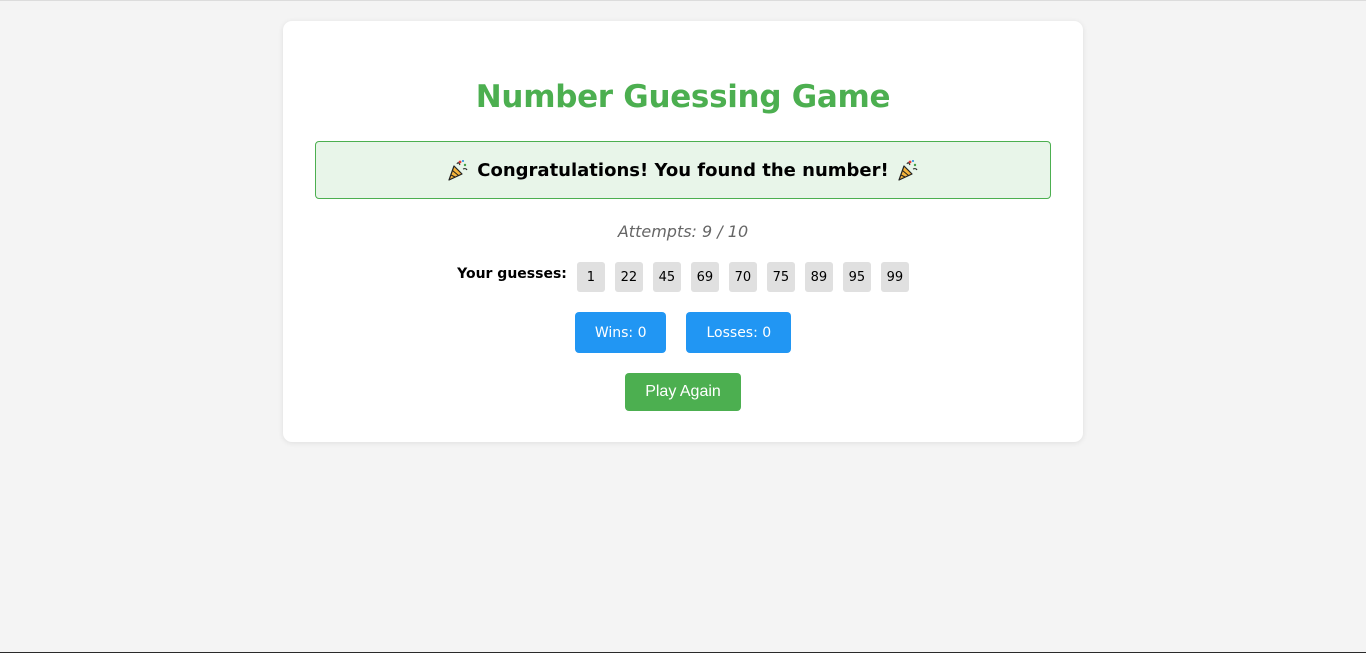  I want to click on guess-chip: 75, so click(780, 277).